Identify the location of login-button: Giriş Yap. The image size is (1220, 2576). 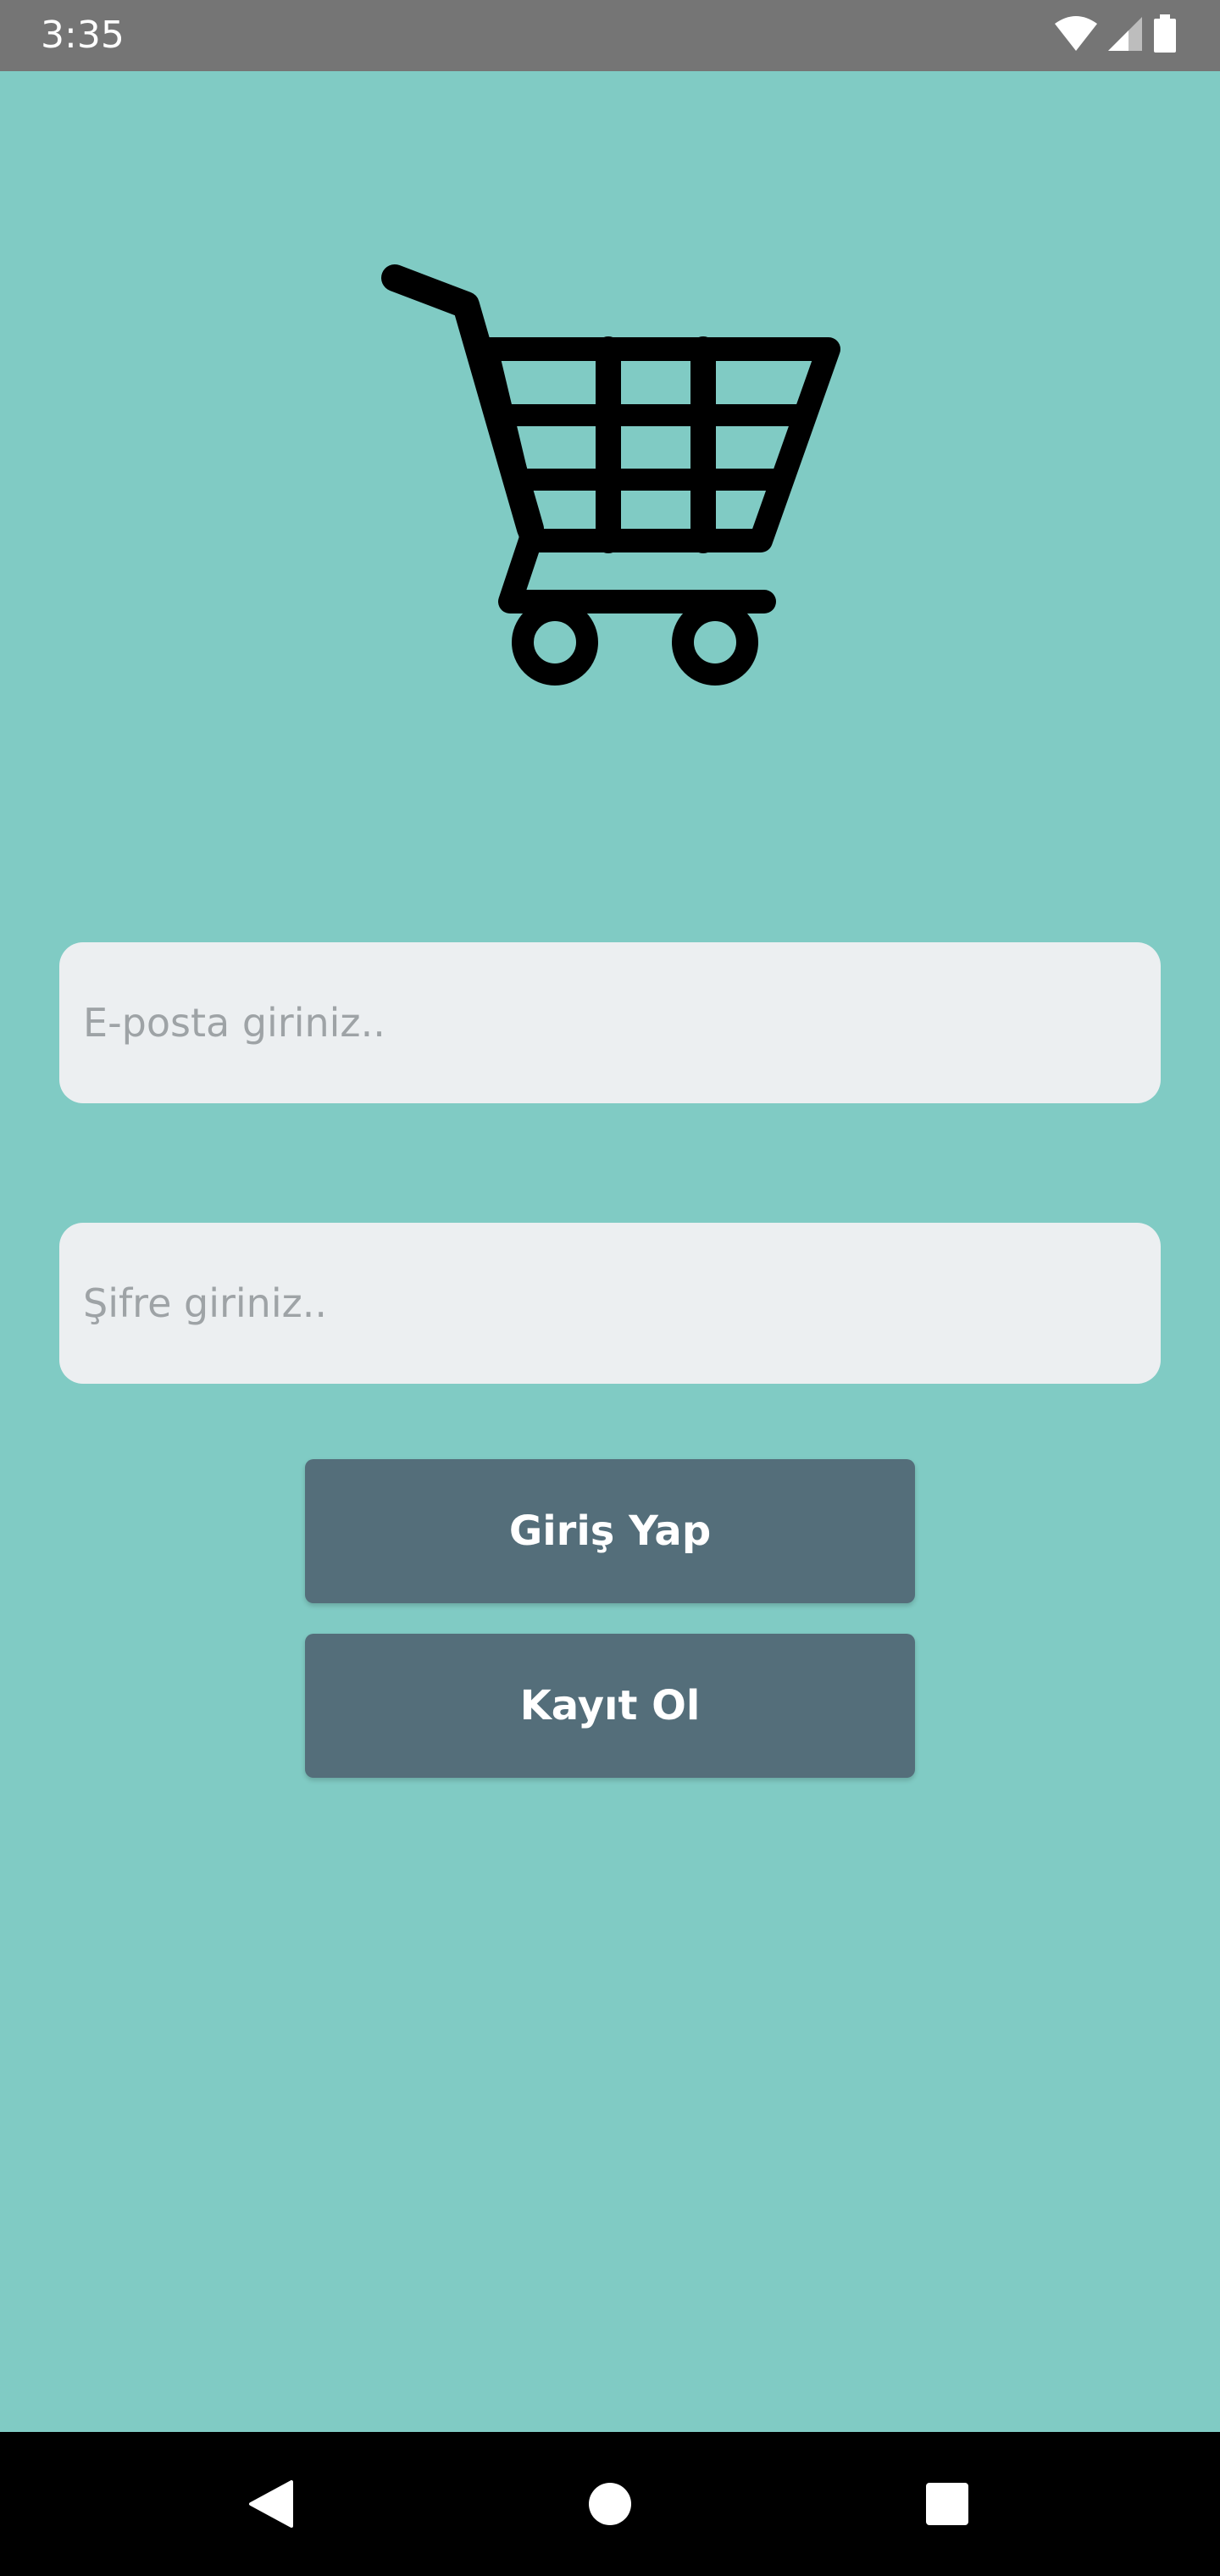
(610, 1531).